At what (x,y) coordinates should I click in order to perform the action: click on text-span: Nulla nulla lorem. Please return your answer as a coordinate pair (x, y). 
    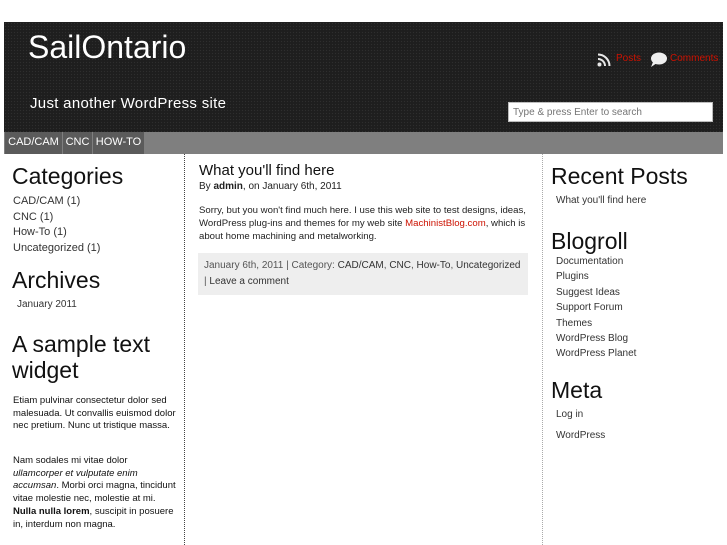
    Looking at the image, I should click on (51, 511).